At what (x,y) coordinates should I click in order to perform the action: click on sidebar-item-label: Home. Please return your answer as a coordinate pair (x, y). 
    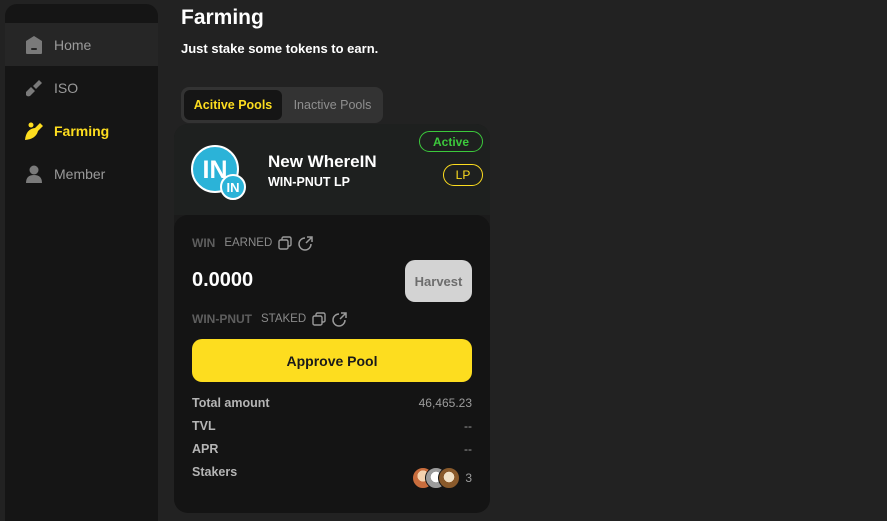
    Looking at the image, I should click on (73, 44).